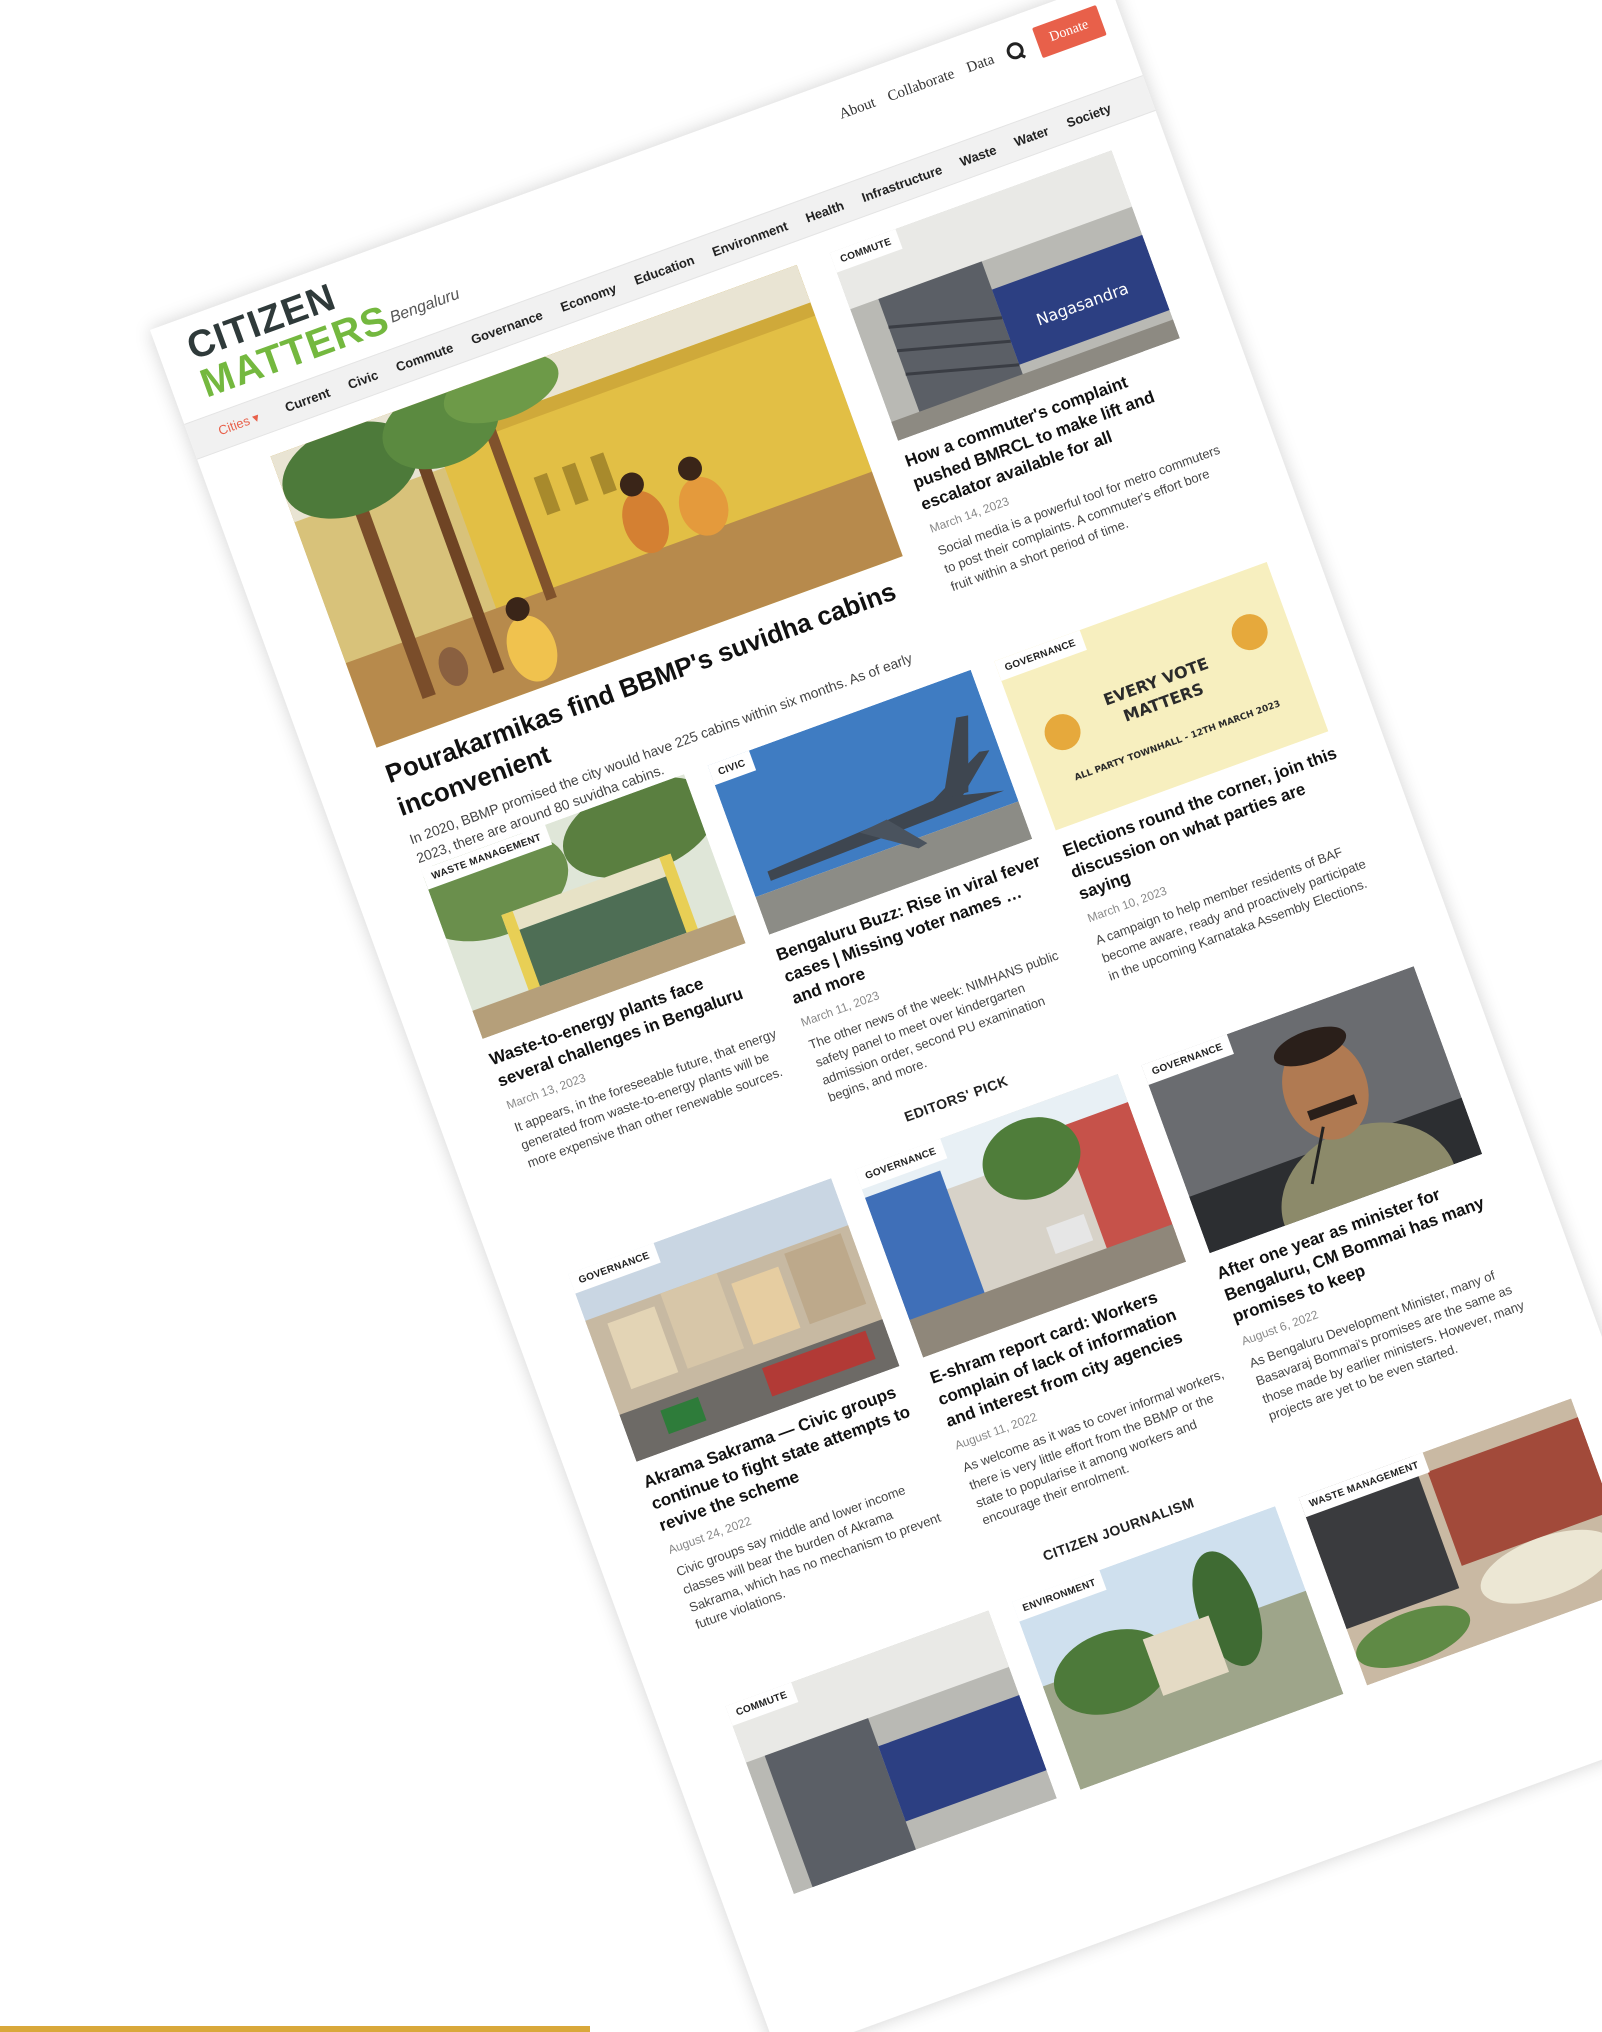  What do you see at coordinates (425, 306) in the screenshot?
I see `logo-location: Bengaluru` at bounding box center [425, 306].